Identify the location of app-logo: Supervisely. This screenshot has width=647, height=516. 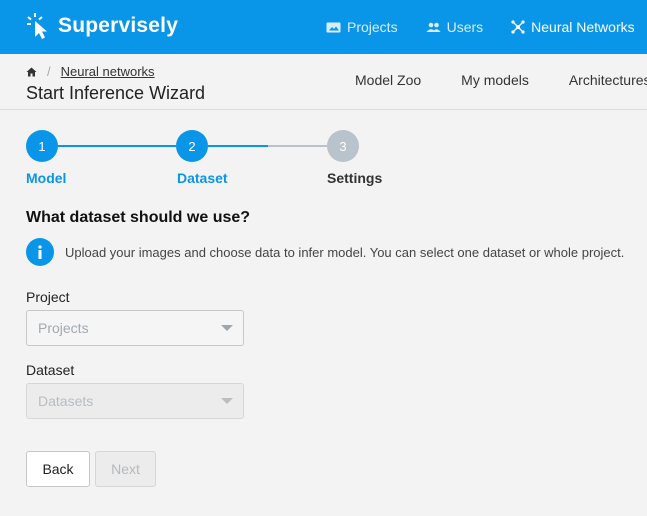
(102, 26).